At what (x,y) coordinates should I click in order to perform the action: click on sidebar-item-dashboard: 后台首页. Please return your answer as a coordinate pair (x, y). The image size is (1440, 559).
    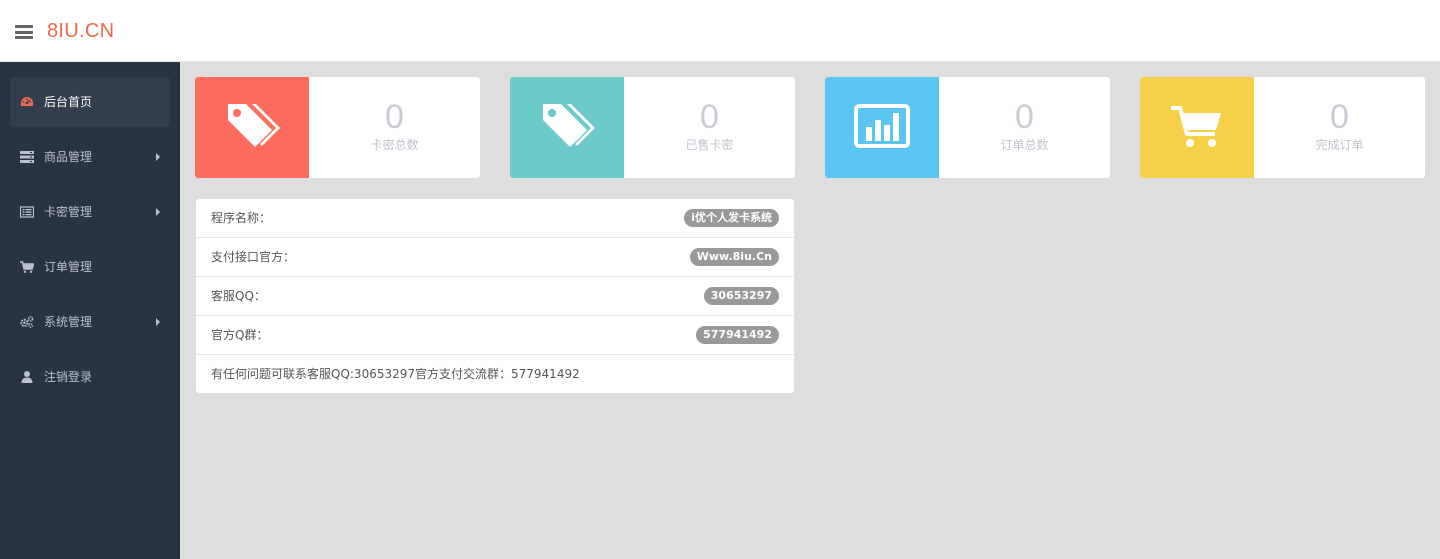
    Looking at the image, I should click on (90, 102).